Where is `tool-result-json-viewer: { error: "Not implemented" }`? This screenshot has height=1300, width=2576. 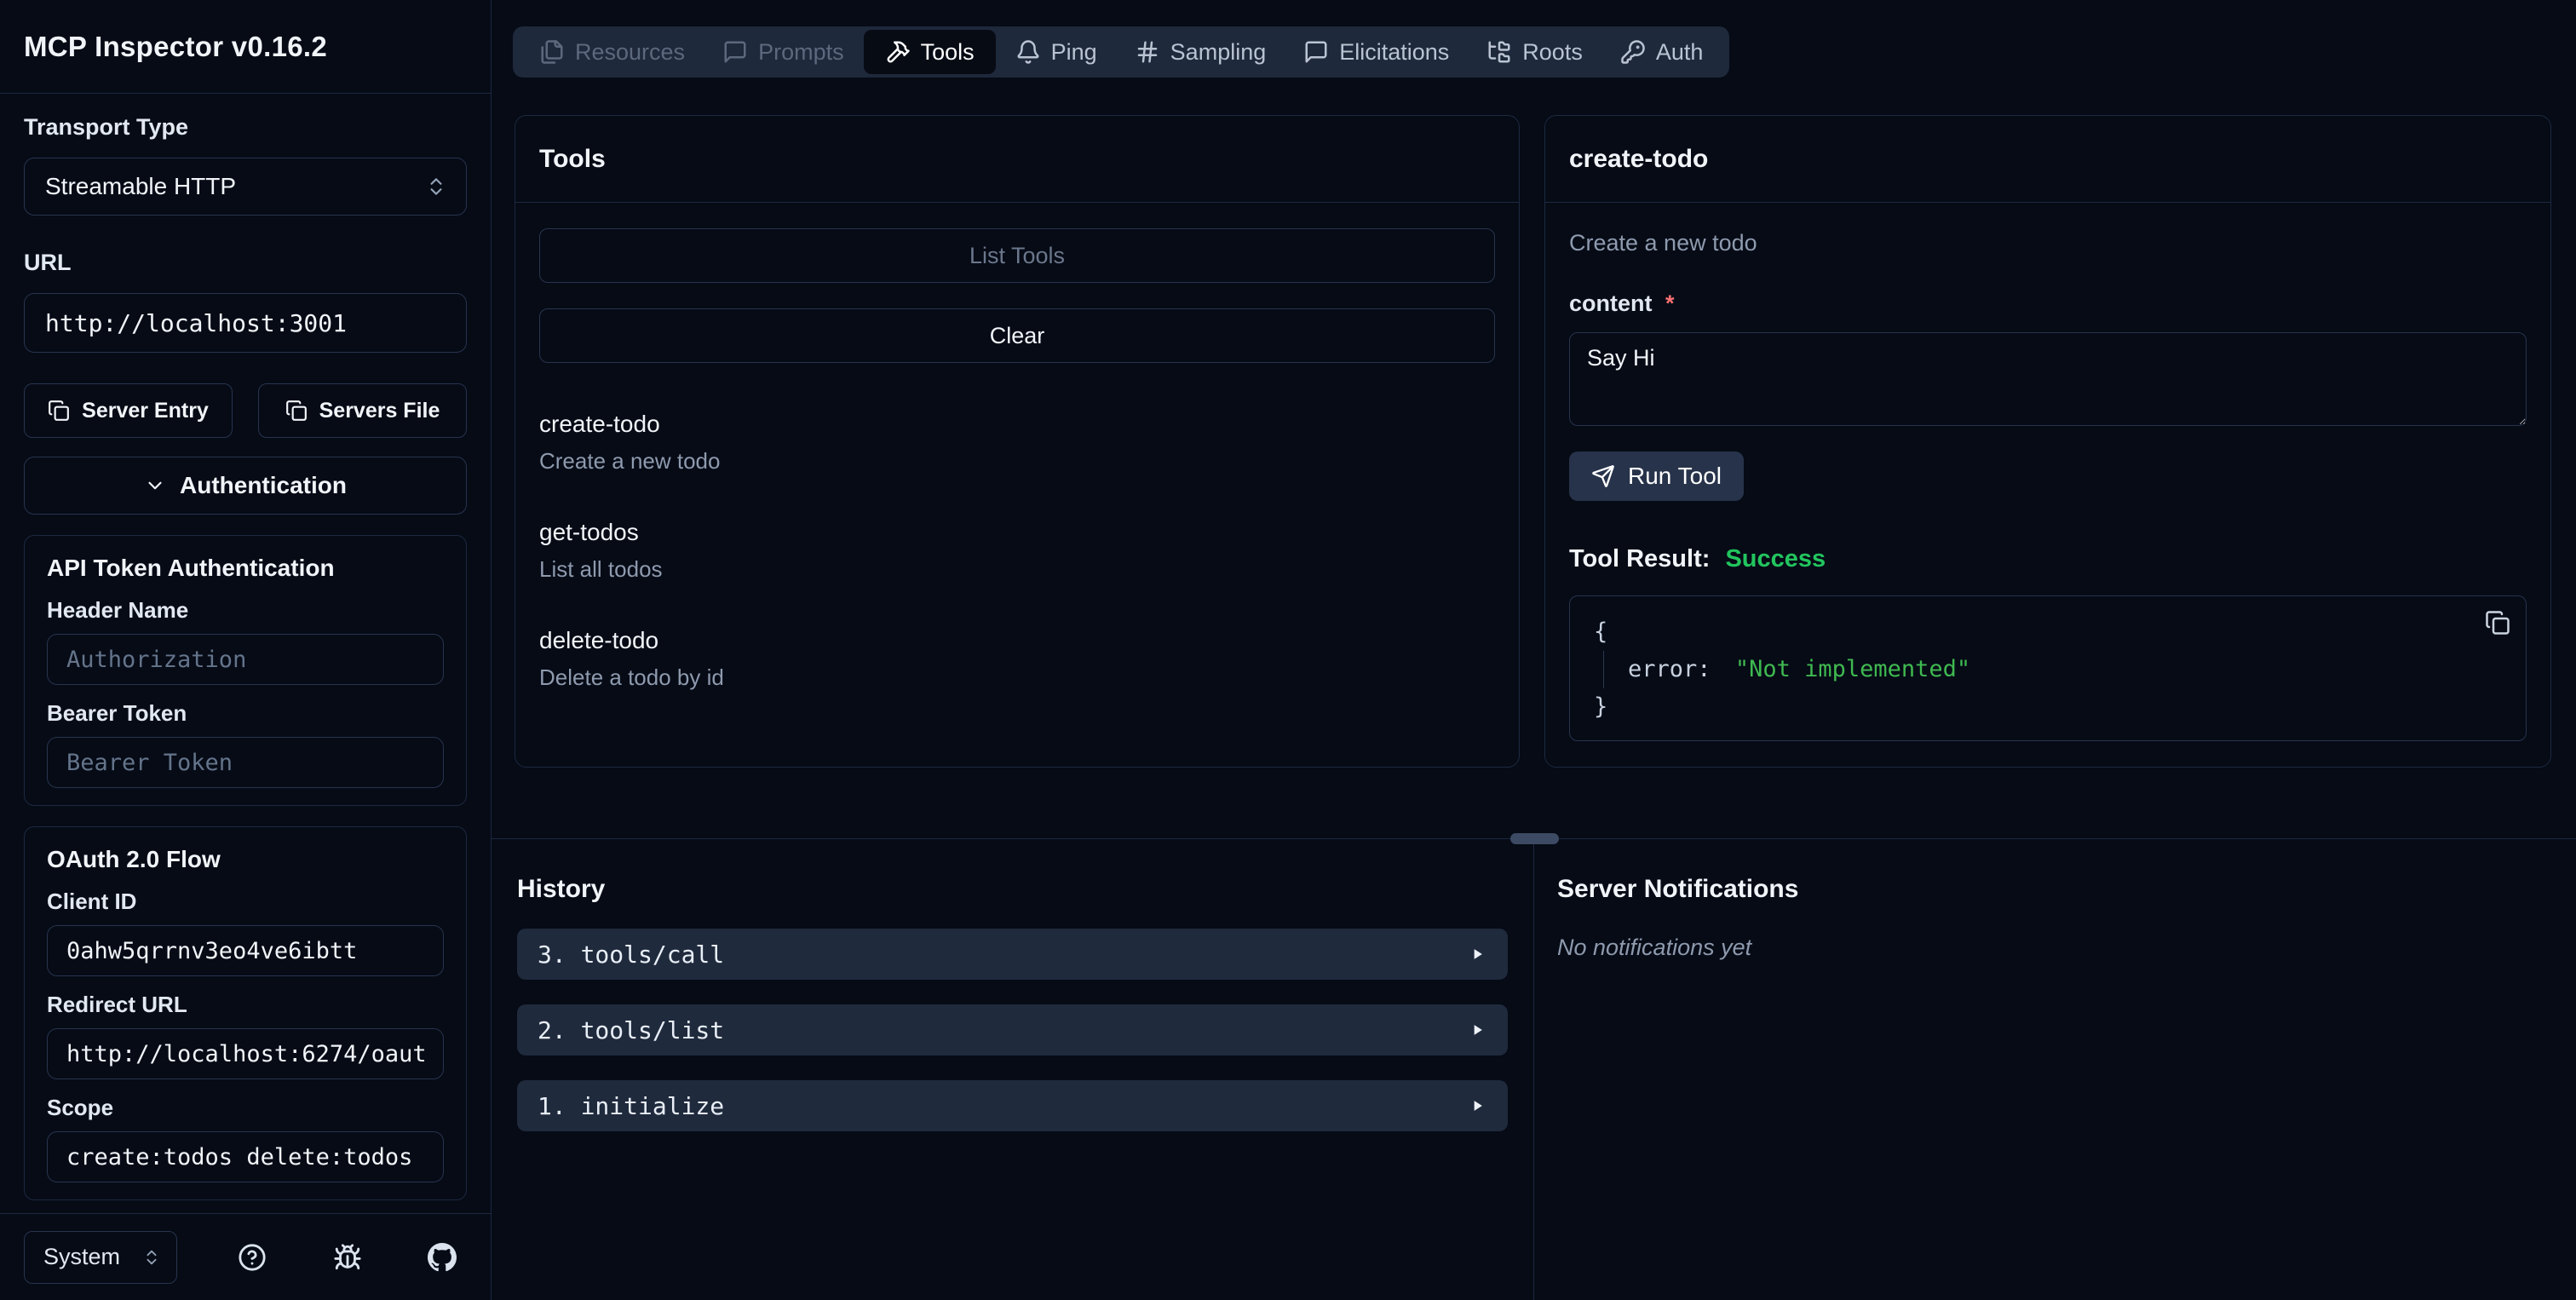
tool-result-json-viewer: { error: "Not implemented" } is located at coordinates (2048, 668).